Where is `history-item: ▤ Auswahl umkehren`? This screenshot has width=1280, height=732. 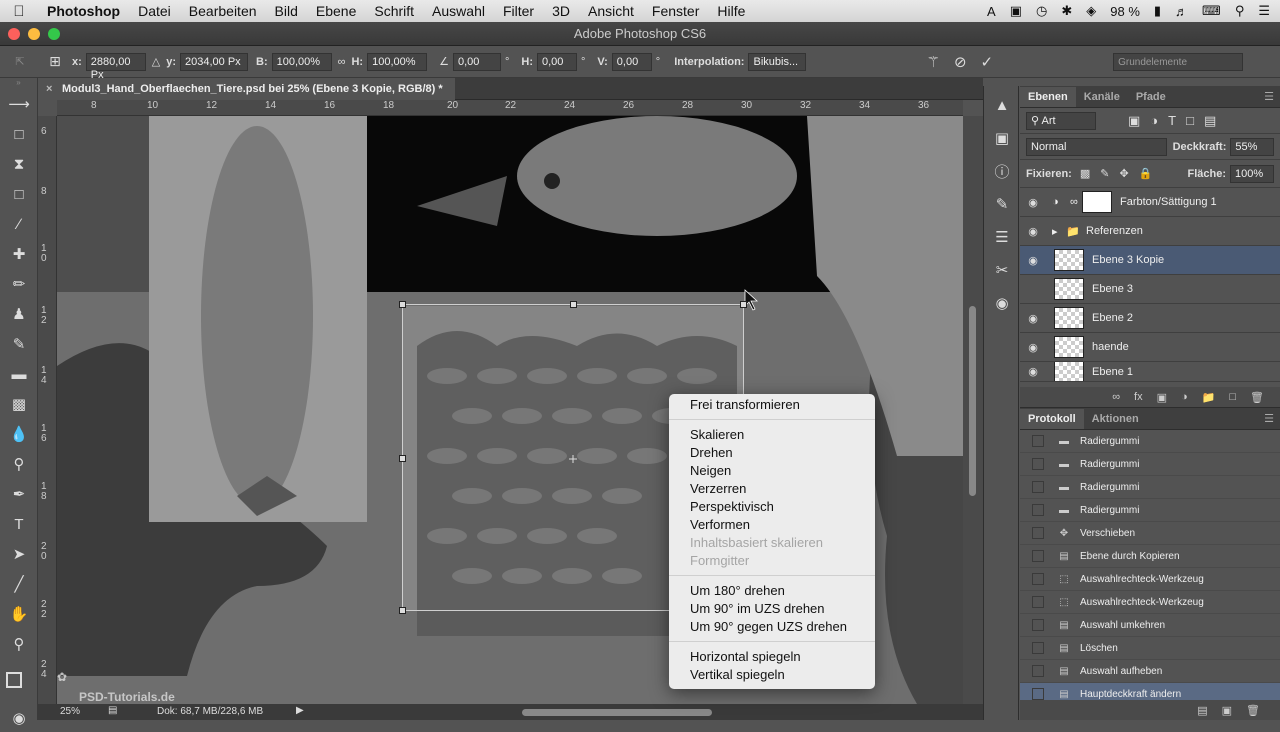 history-item: ▤ Auswahl umkehren is located at coordinates (1150, 625).